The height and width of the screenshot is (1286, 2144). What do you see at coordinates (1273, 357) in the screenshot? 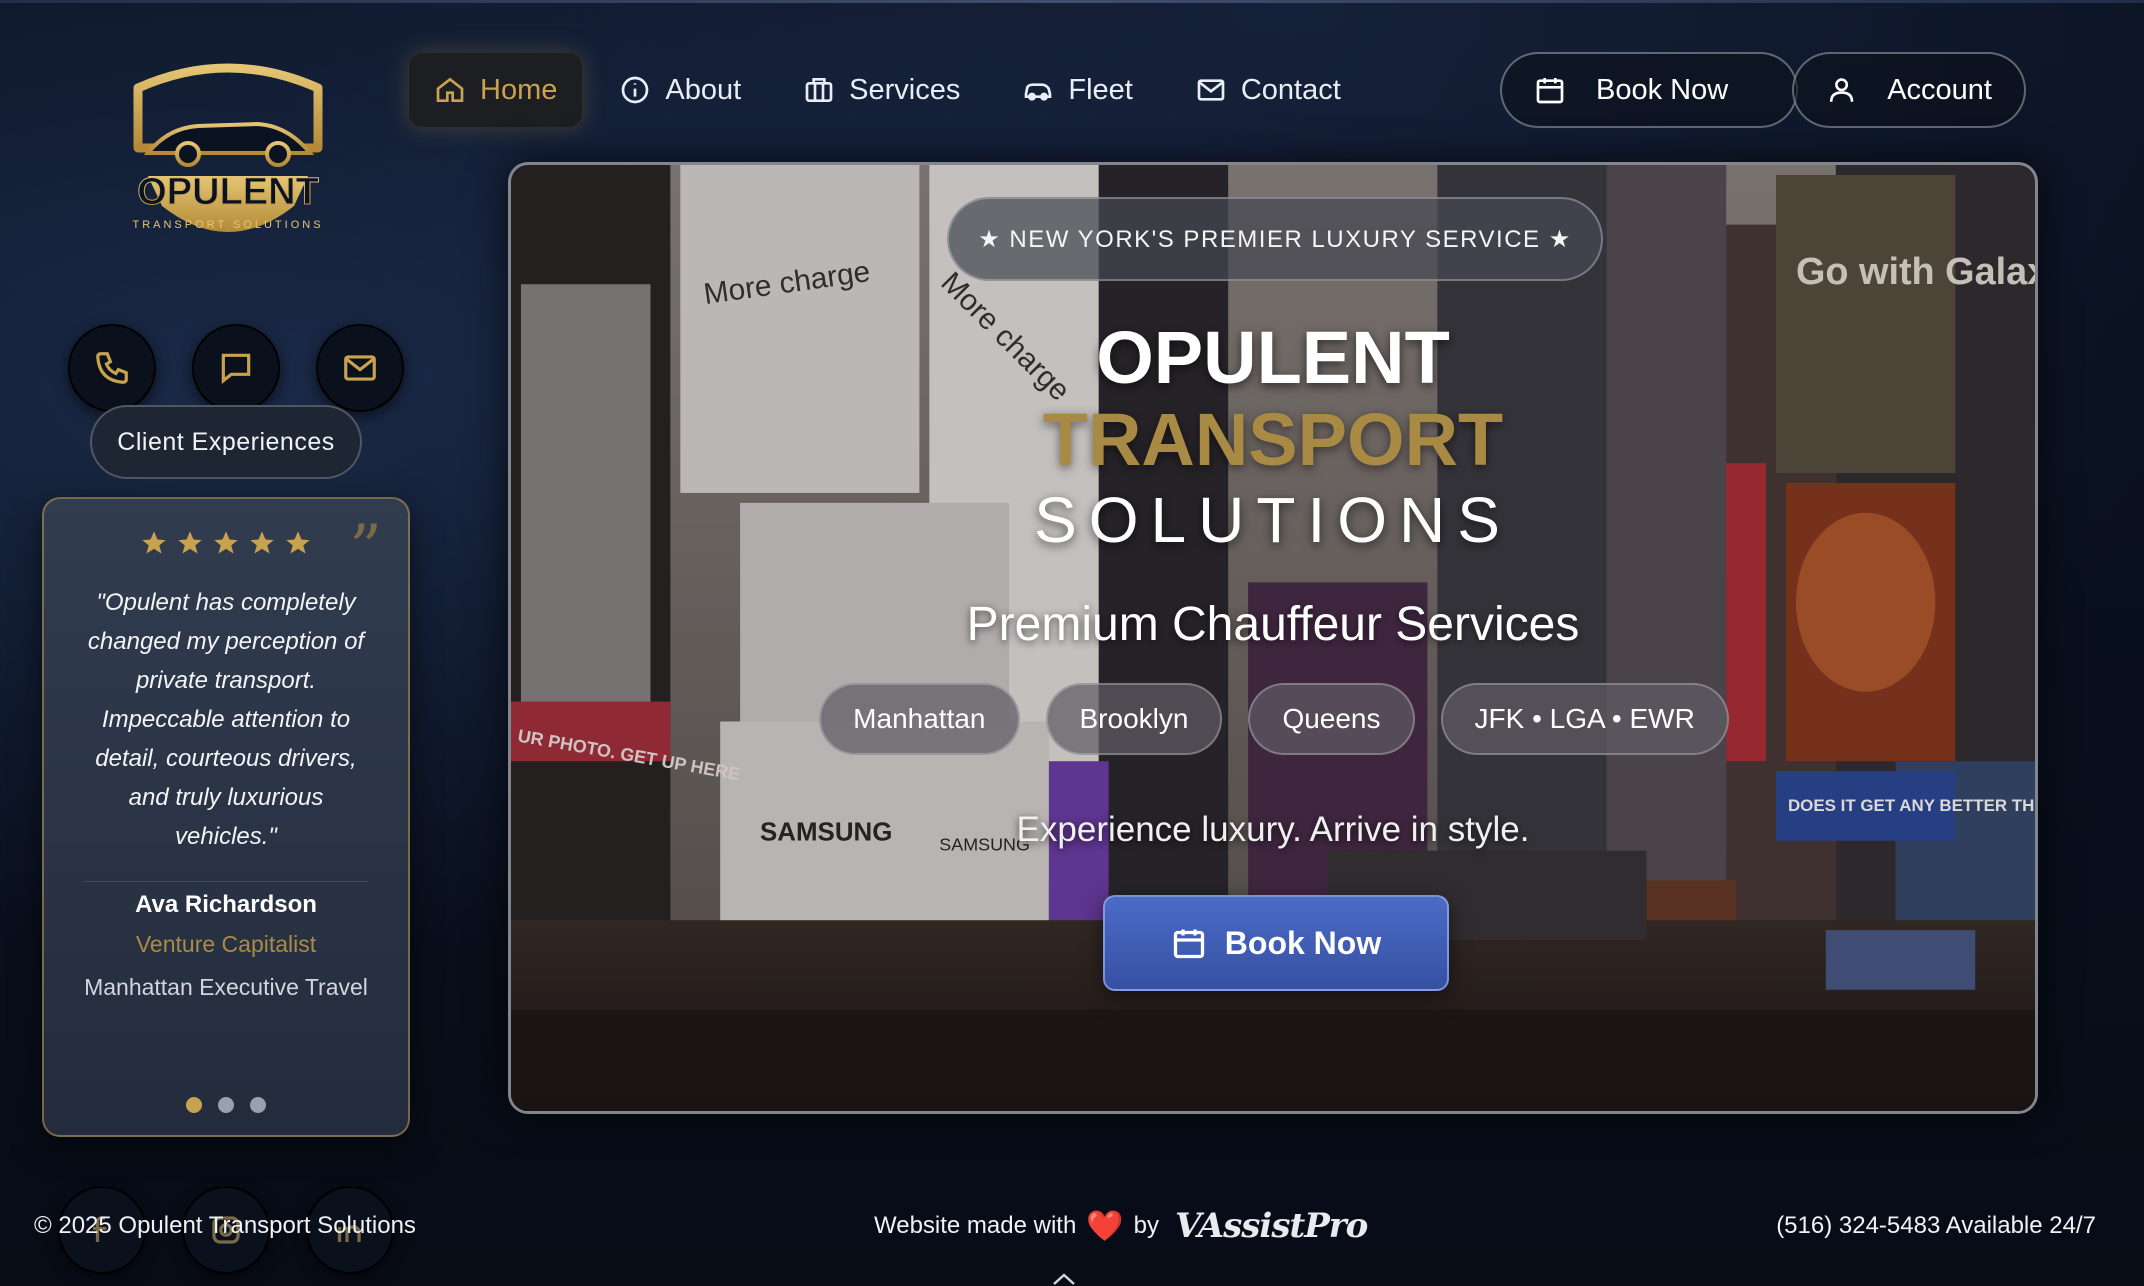
I see `hero-title-opulent: OPULENT` at bounding box center [1273, 357].